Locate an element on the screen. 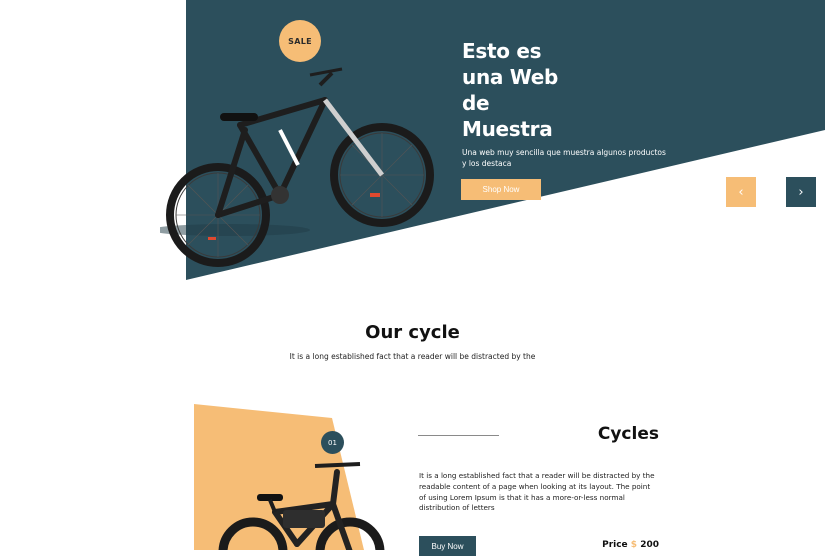 The image size is (825, 556). price-label: Price is located at coordinates (615, 545).